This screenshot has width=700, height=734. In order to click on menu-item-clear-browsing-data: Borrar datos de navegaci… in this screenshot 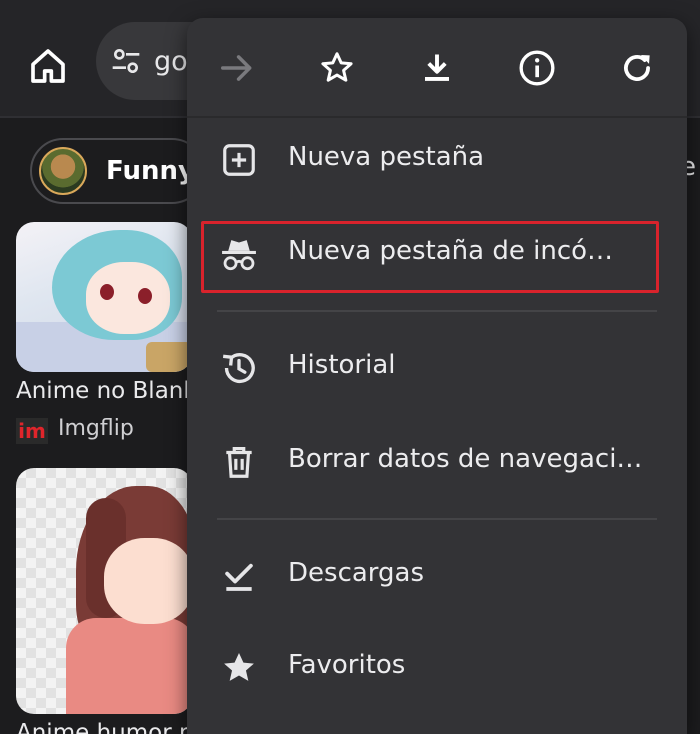, I will do `click(437, 462)`.